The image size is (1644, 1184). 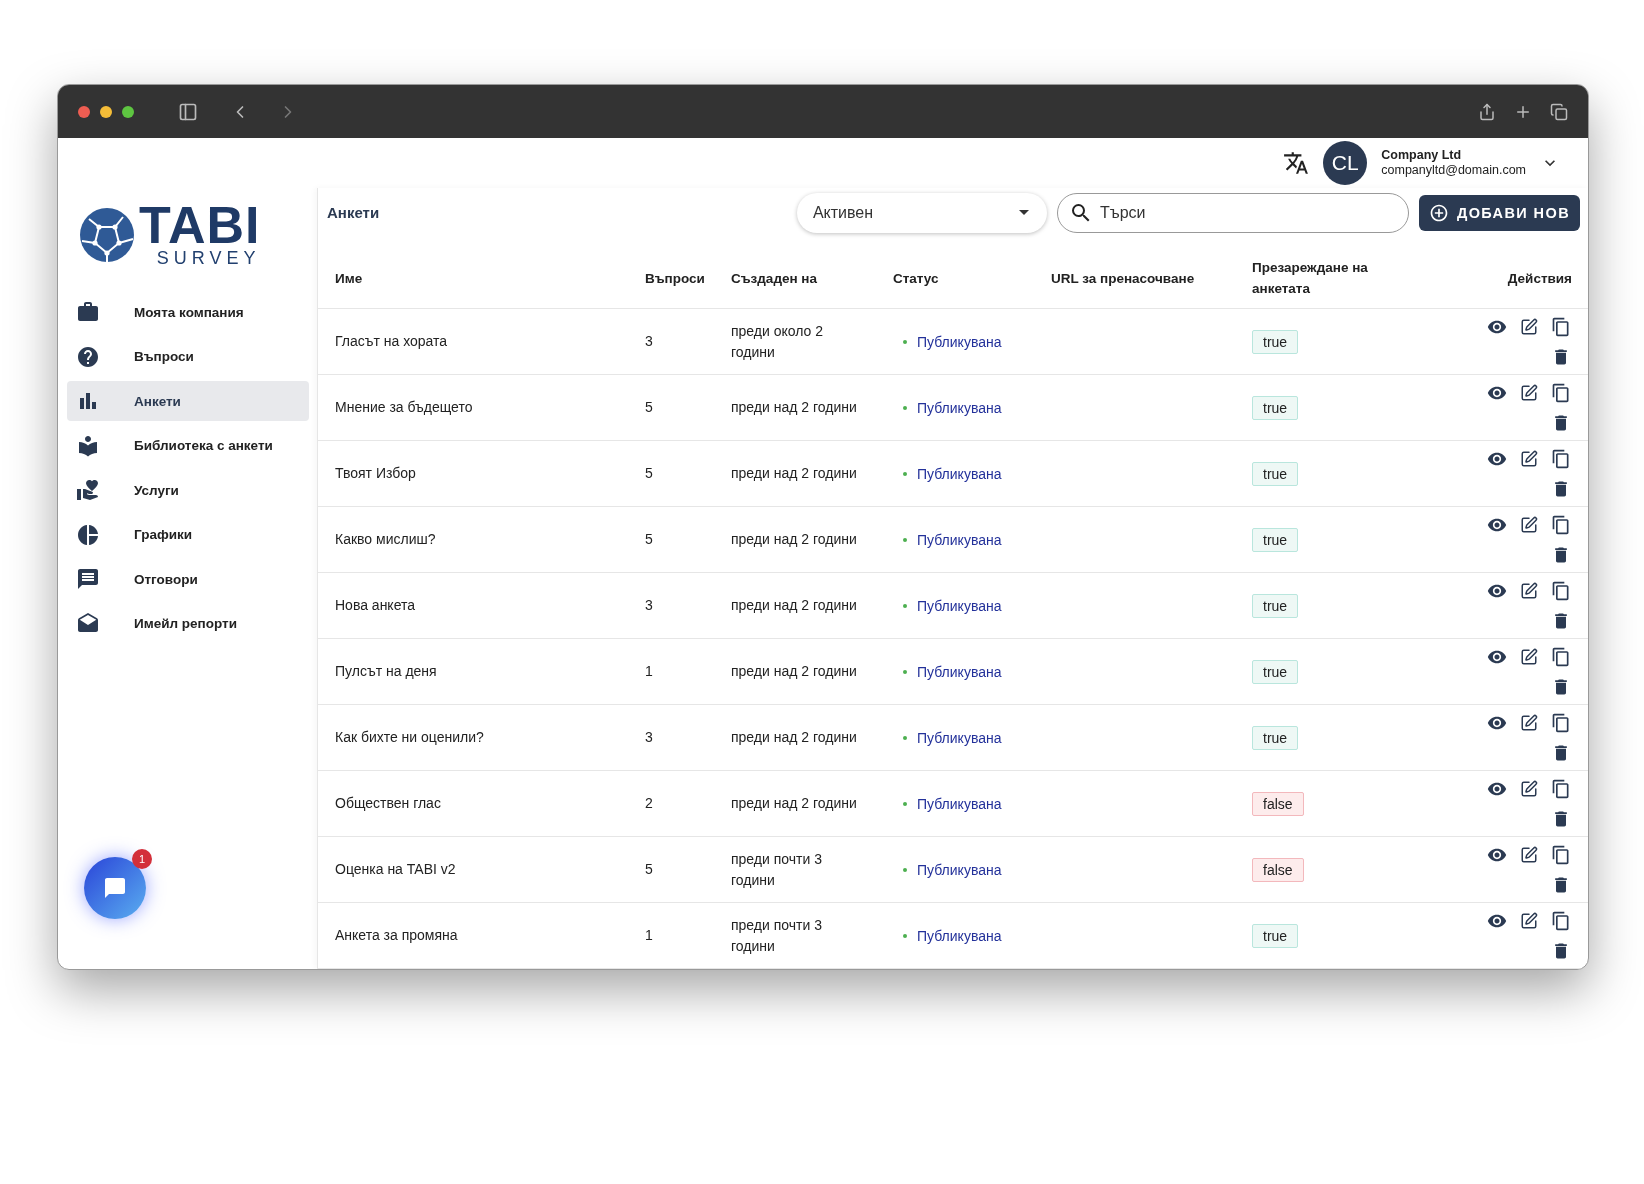 What do you see at coordinates (208, 258) in the screenshot?
I see `logo-subtitle: SURVEY` at bounding box center [208, 258].